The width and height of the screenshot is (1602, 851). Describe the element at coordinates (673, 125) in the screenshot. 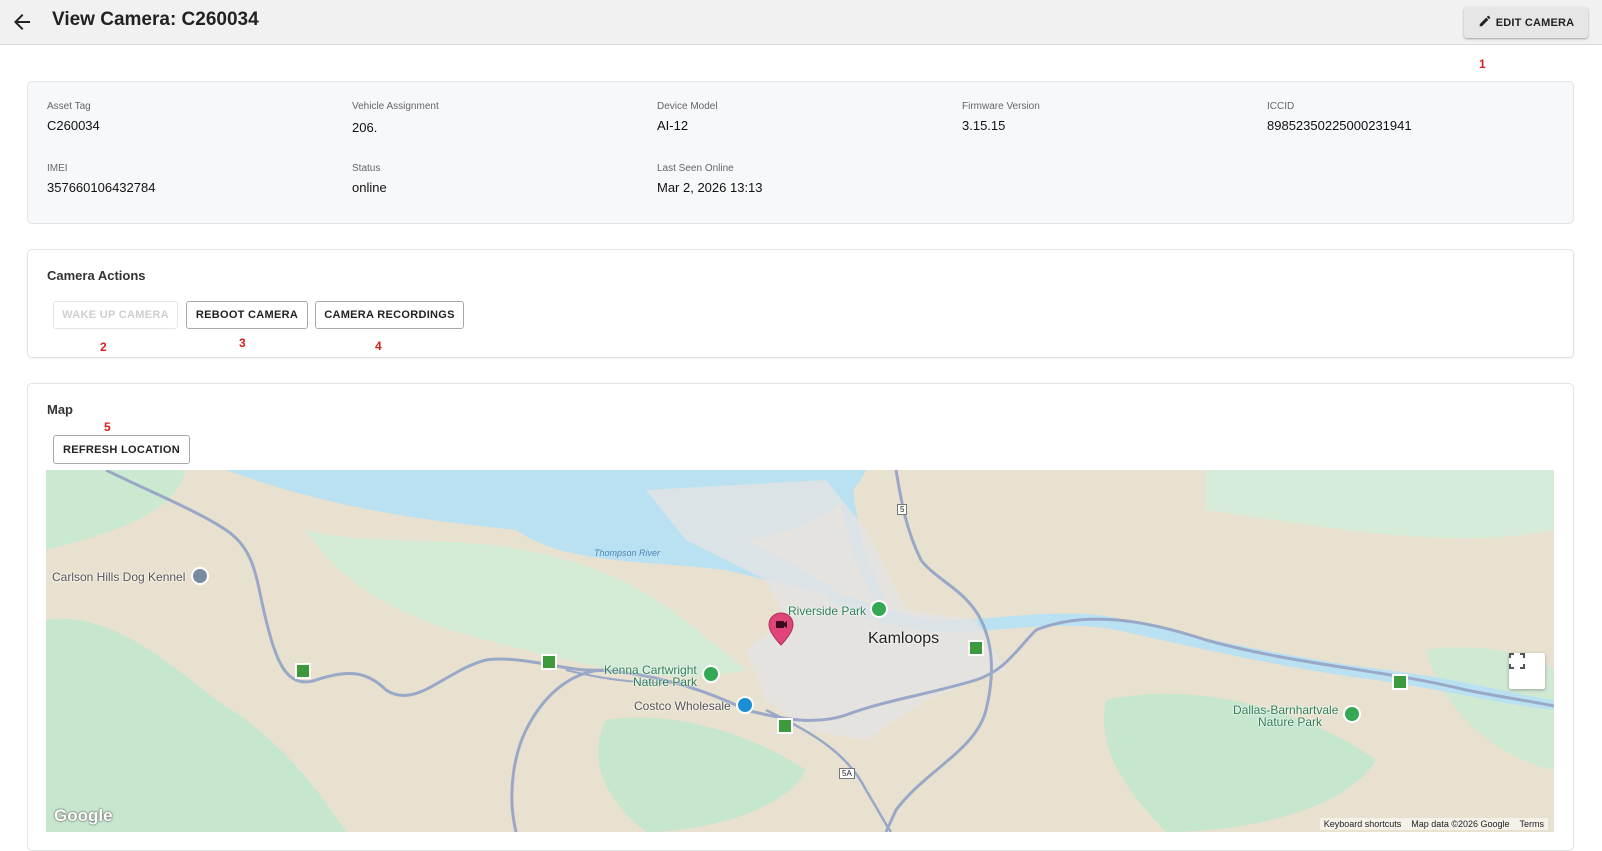

I see `device-model-value: AI-12` at that location.